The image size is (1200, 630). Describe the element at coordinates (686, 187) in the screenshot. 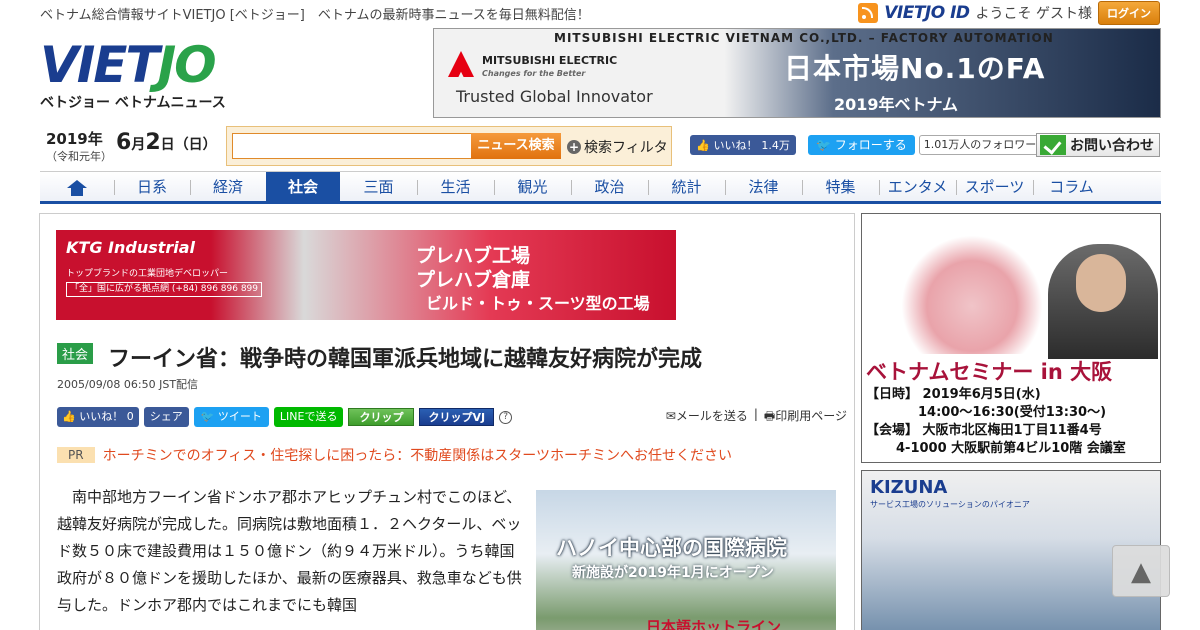

I see `nav-item: 統計` at that location.